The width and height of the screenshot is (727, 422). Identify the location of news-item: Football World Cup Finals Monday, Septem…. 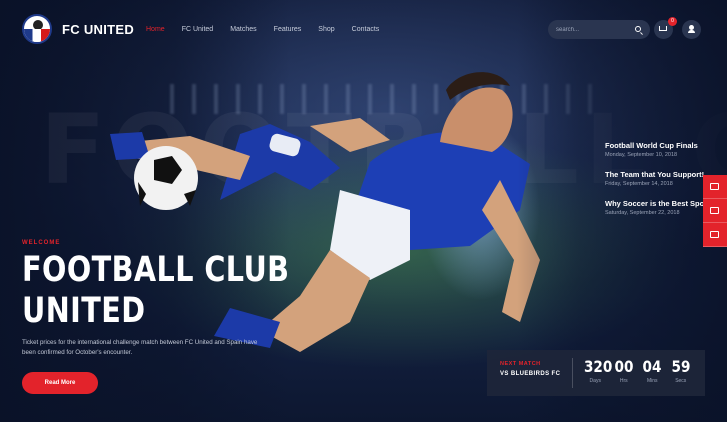
(659, 149).